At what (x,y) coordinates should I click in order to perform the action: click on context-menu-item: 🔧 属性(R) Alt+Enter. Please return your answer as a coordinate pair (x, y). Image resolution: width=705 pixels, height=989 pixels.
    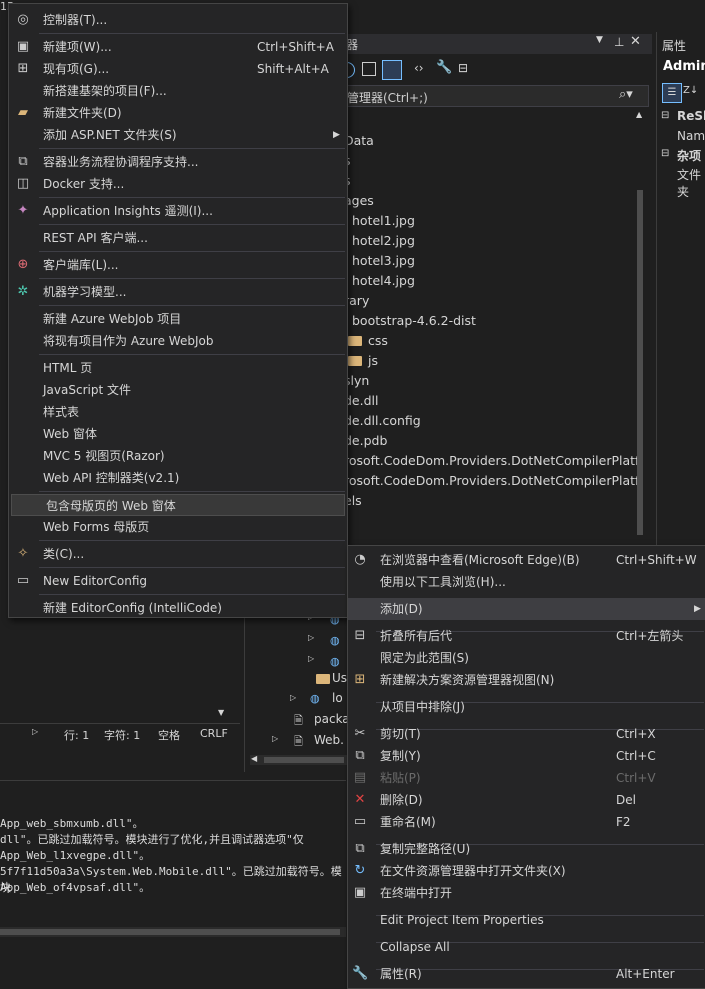
    Looking at the image, I should click on (526, 974).